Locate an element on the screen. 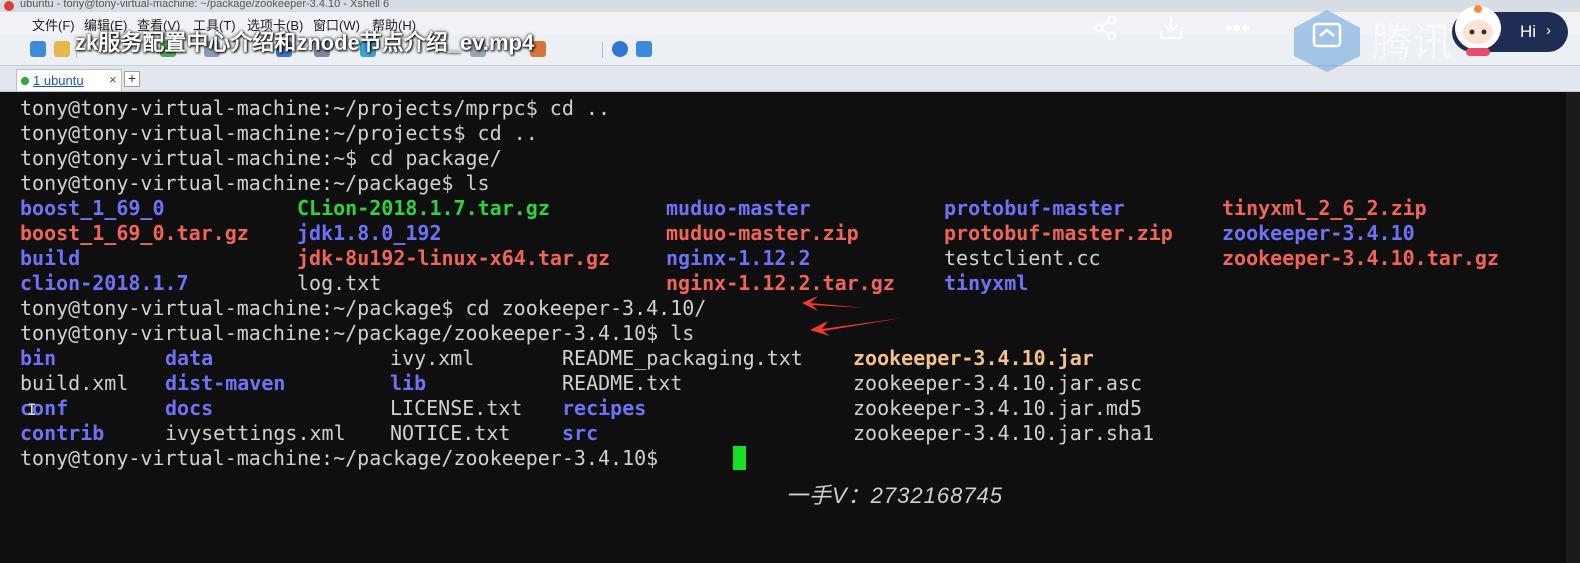 This screenshot has height=563, width=1580. ls-entry-dir: contrib is located at coordinates (62, 433).